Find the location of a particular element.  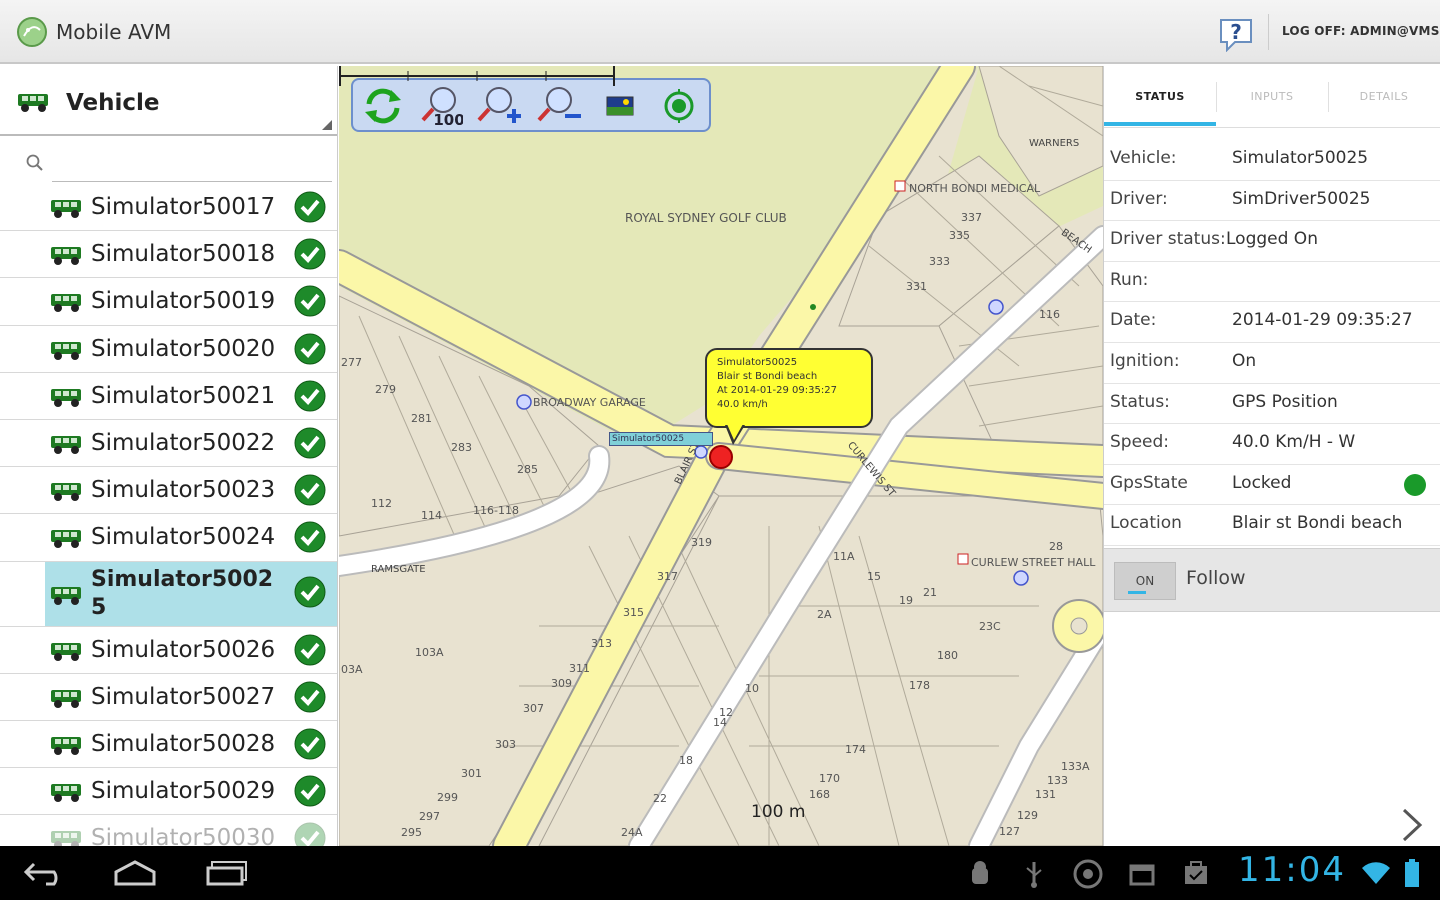

refresh-button is located at coordinates (383, 106).